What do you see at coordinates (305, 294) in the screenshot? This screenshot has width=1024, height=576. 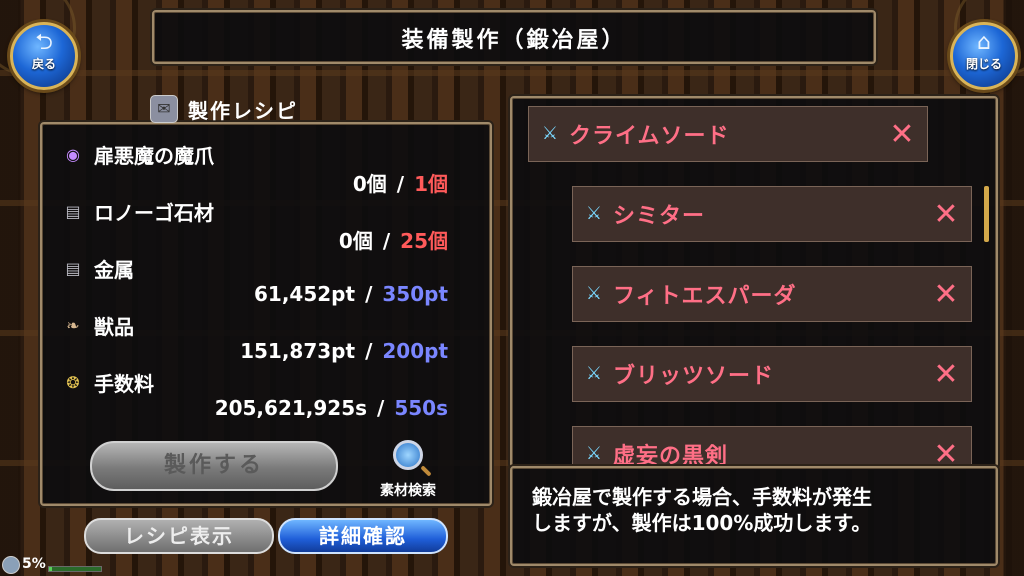 I see `owned-amount: 61,452pt` at bounding box center [305, 294].